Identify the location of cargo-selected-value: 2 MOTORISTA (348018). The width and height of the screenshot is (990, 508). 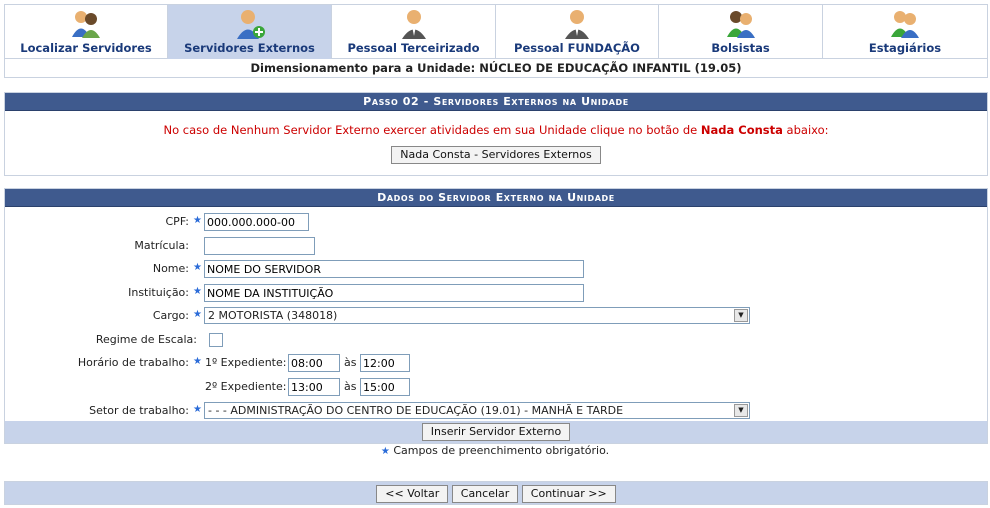
(273, 315).